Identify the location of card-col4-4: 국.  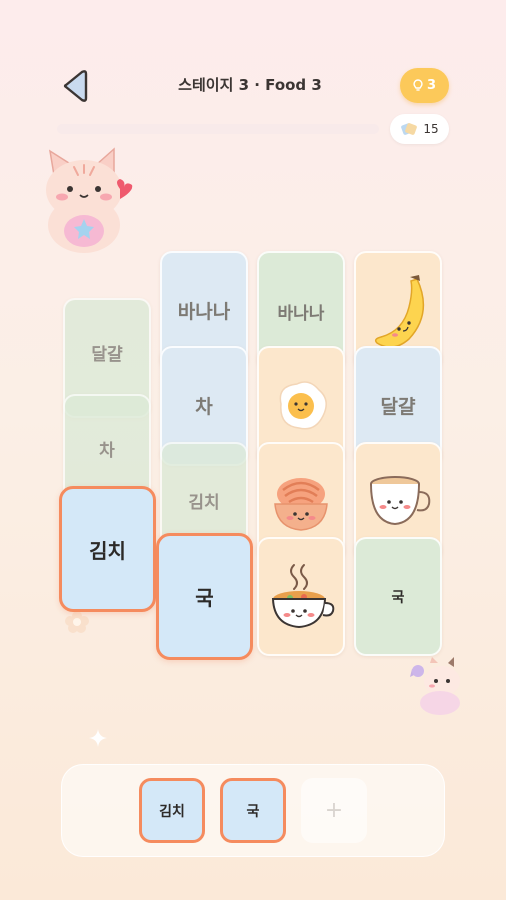
(398, 596).